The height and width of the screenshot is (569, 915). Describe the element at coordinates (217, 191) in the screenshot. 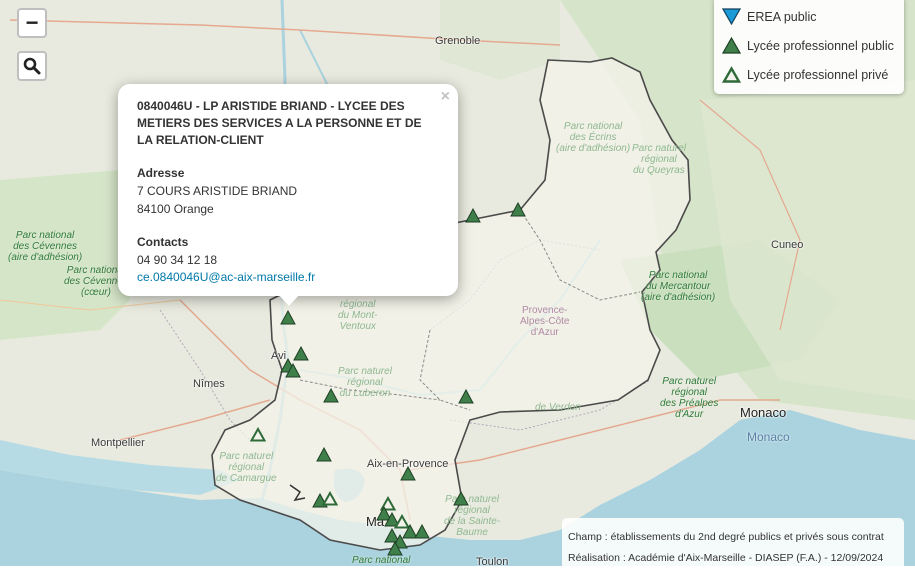

I see `address-line-1: 7 COURS ARISTIDE BRIAND` at that location.